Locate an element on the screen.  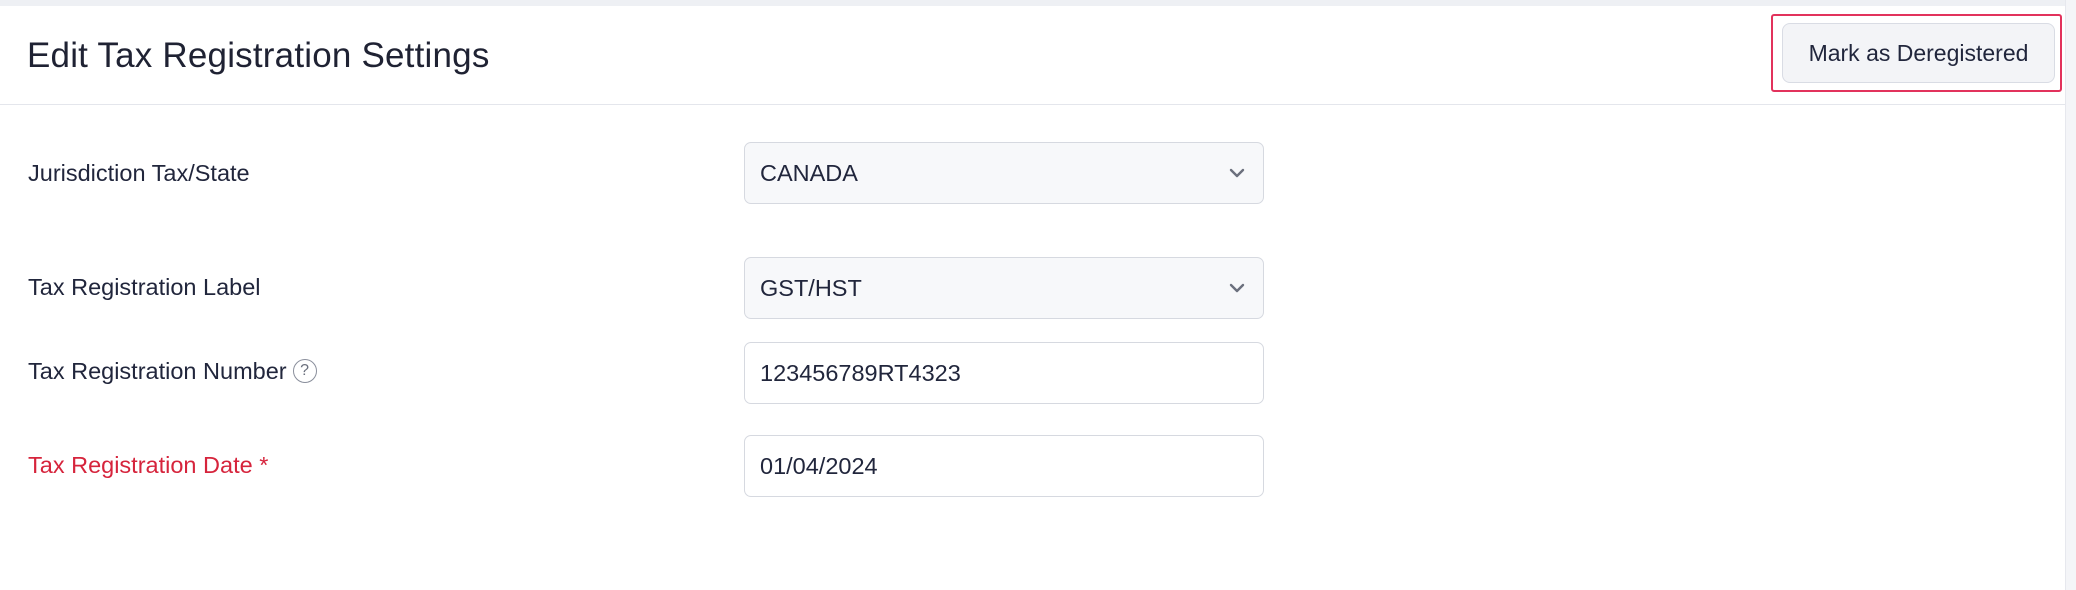
mark-as-deregistered-button: Mark as Deregistered is located at coordinates (1918, 53).